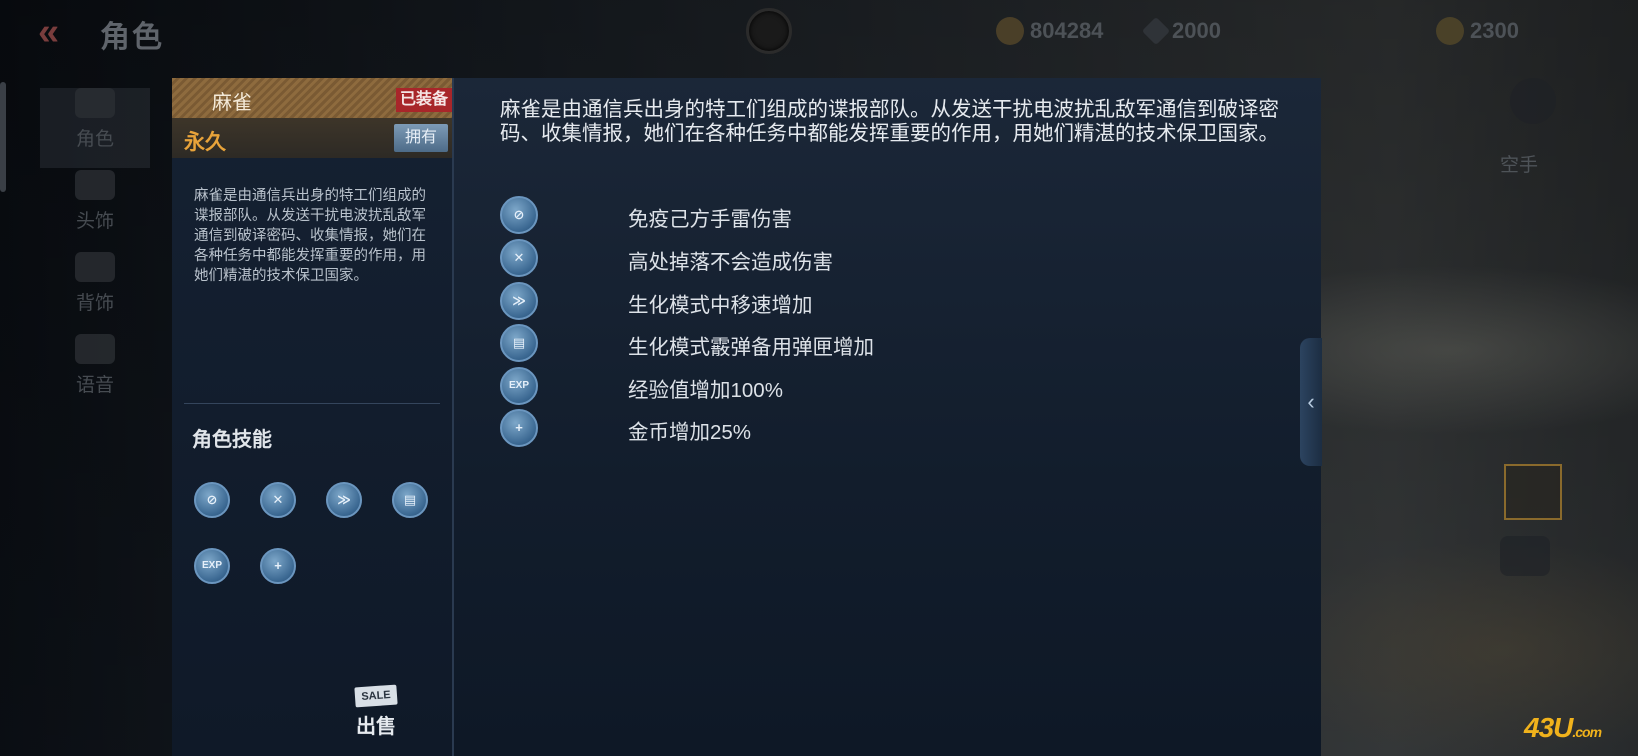 This screenshot has width=1638, height=756. I want to click on sidebar-item-label: 角色, so click(94, 139).